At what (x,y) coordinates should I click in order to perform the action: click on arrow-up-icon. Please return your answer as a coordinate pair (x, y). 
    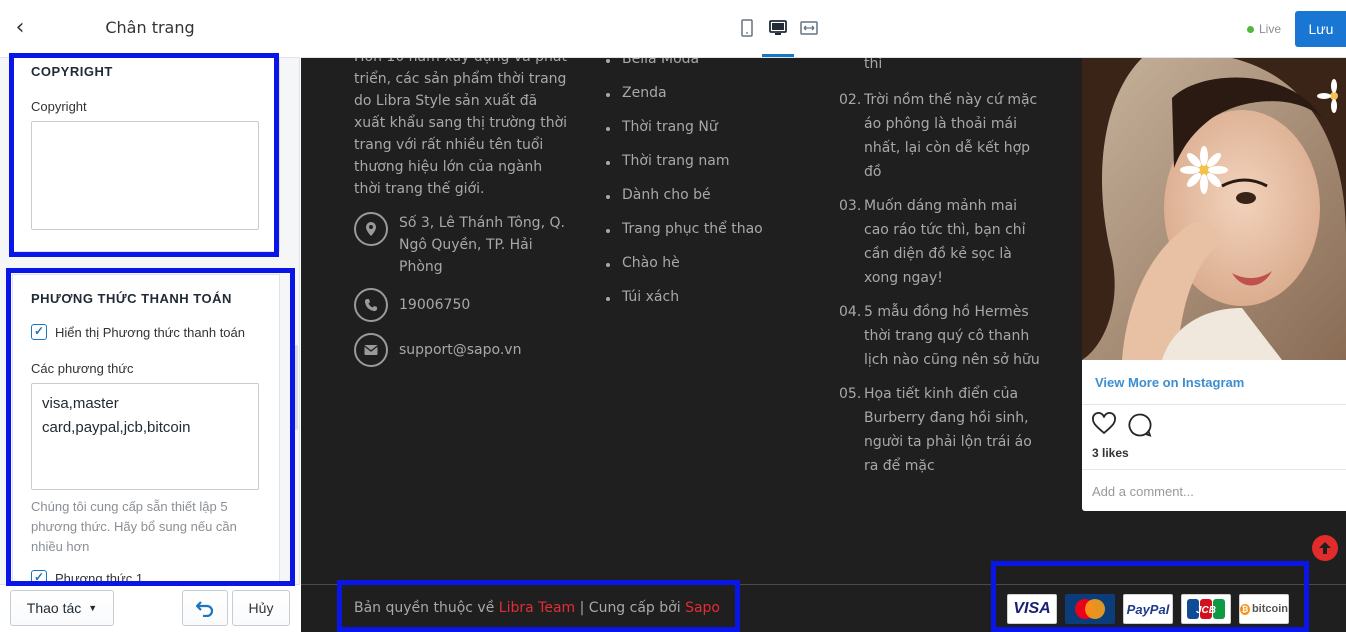
    Looking at the image, I should click on (1325, 548).